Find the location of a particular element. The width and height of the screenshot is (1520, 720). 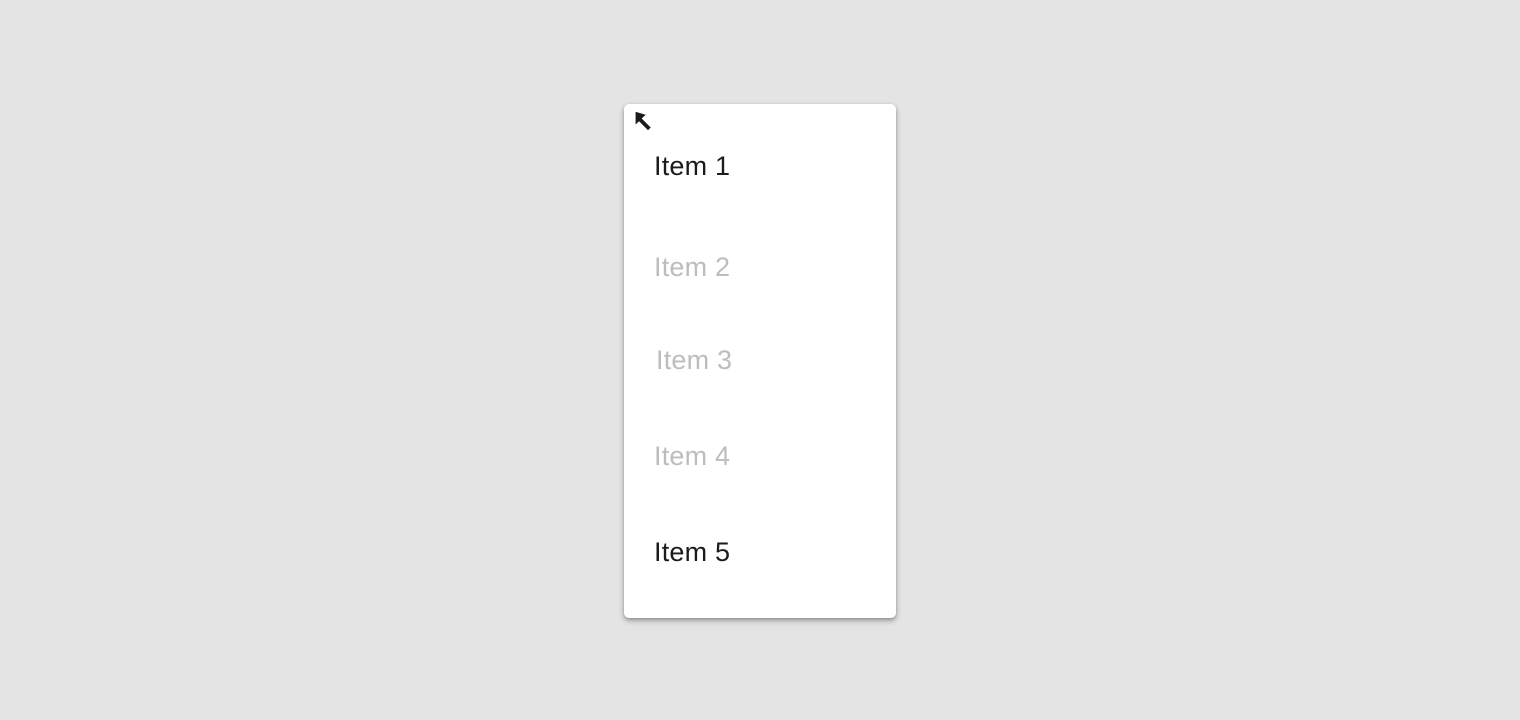

menu-item-label: Item 4 is located at coordinates (692, 455).